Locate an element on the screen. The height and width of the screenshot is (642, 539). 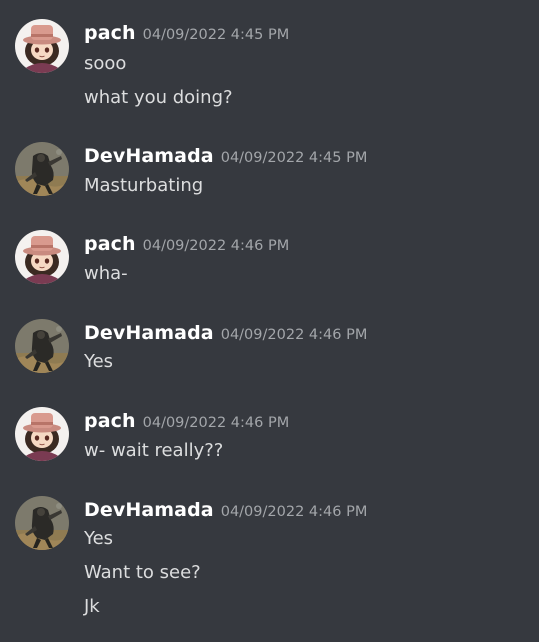
message-header: DevHamada 04/09/2022 4:45 PM is located at coordinates (225, 157).